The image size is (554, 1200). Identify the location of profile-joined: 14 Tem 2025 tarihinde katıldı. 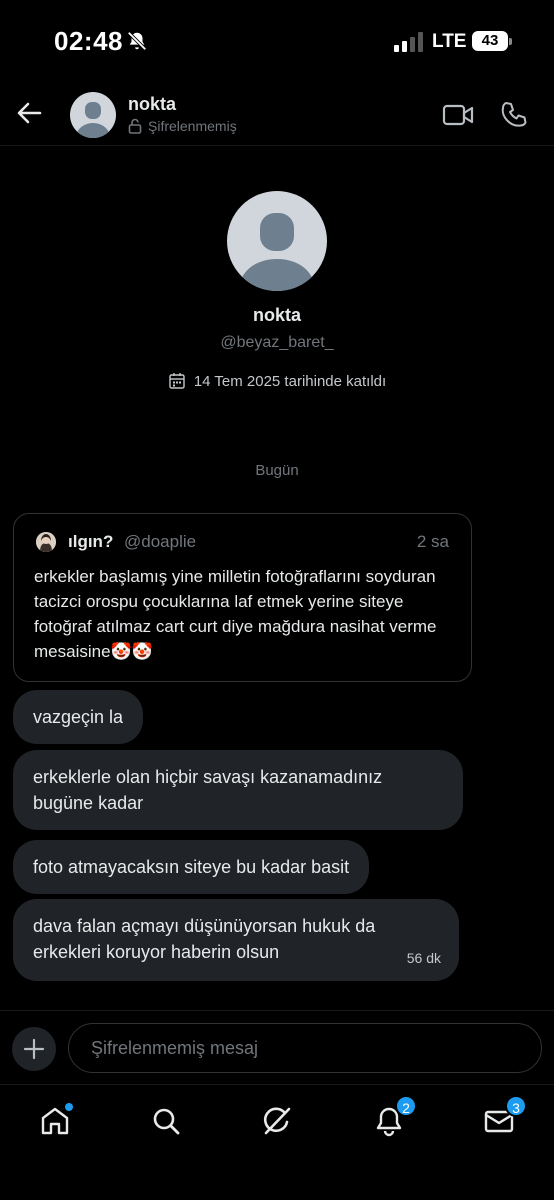
(277, 381).